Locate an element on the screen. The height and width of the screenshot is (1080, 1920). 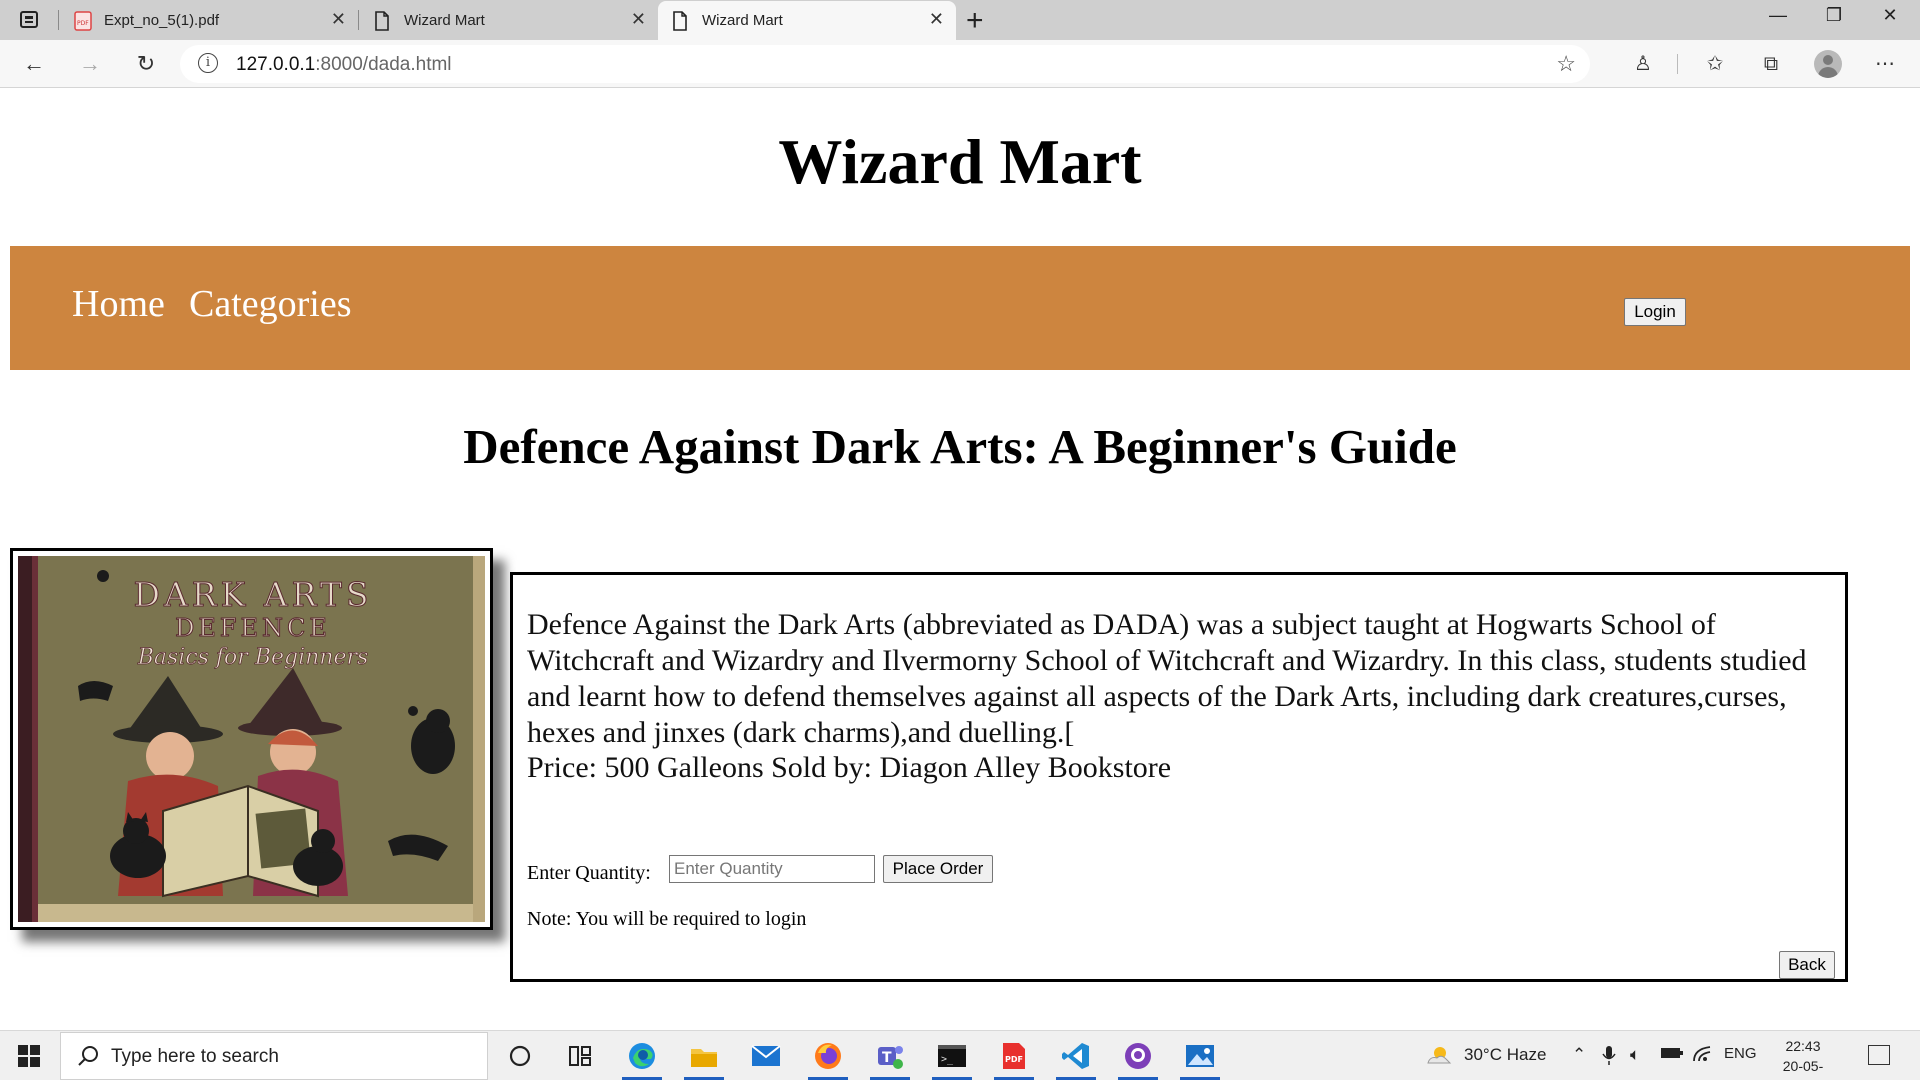
restore-icon: ❐ is located at coordinates (1834, 15).